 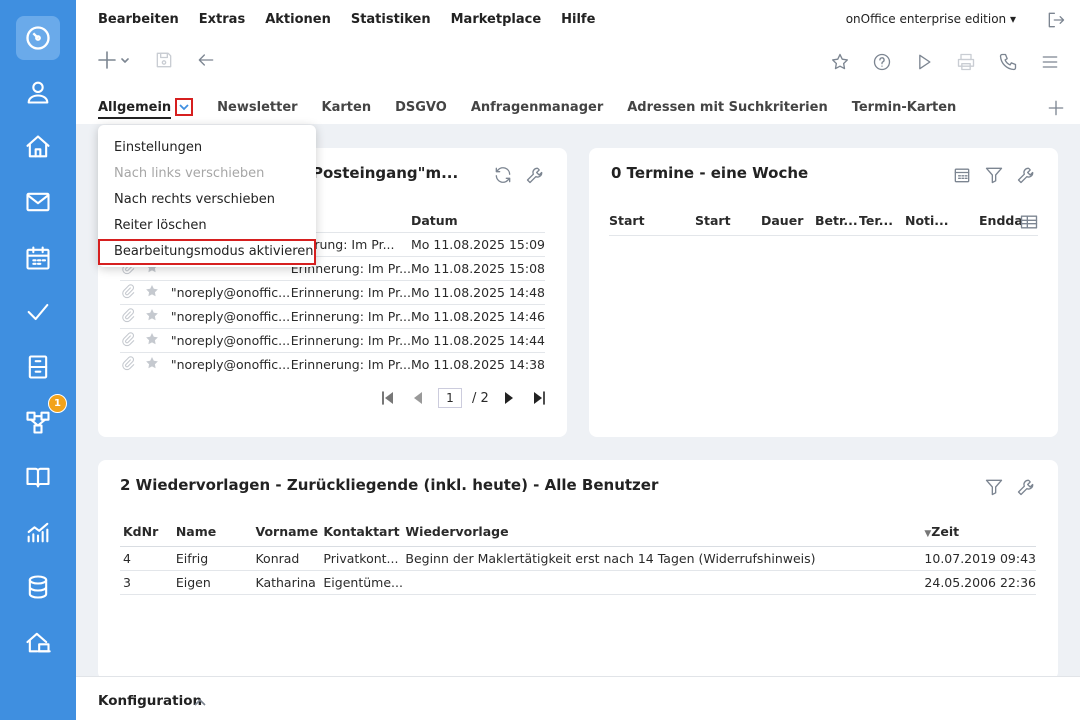 What do you see at coordinates (478, 243) in the screenshot?
I see `mail-date: Mo 11.08.2025 15:09` at bounding box center [478, 243].